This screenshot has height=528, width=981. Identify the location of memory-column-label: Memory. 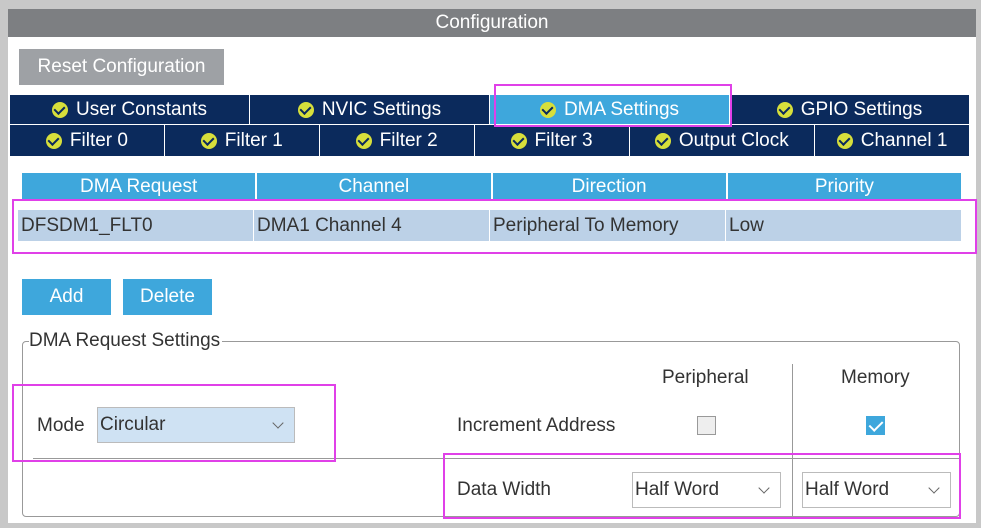
(875, 377).